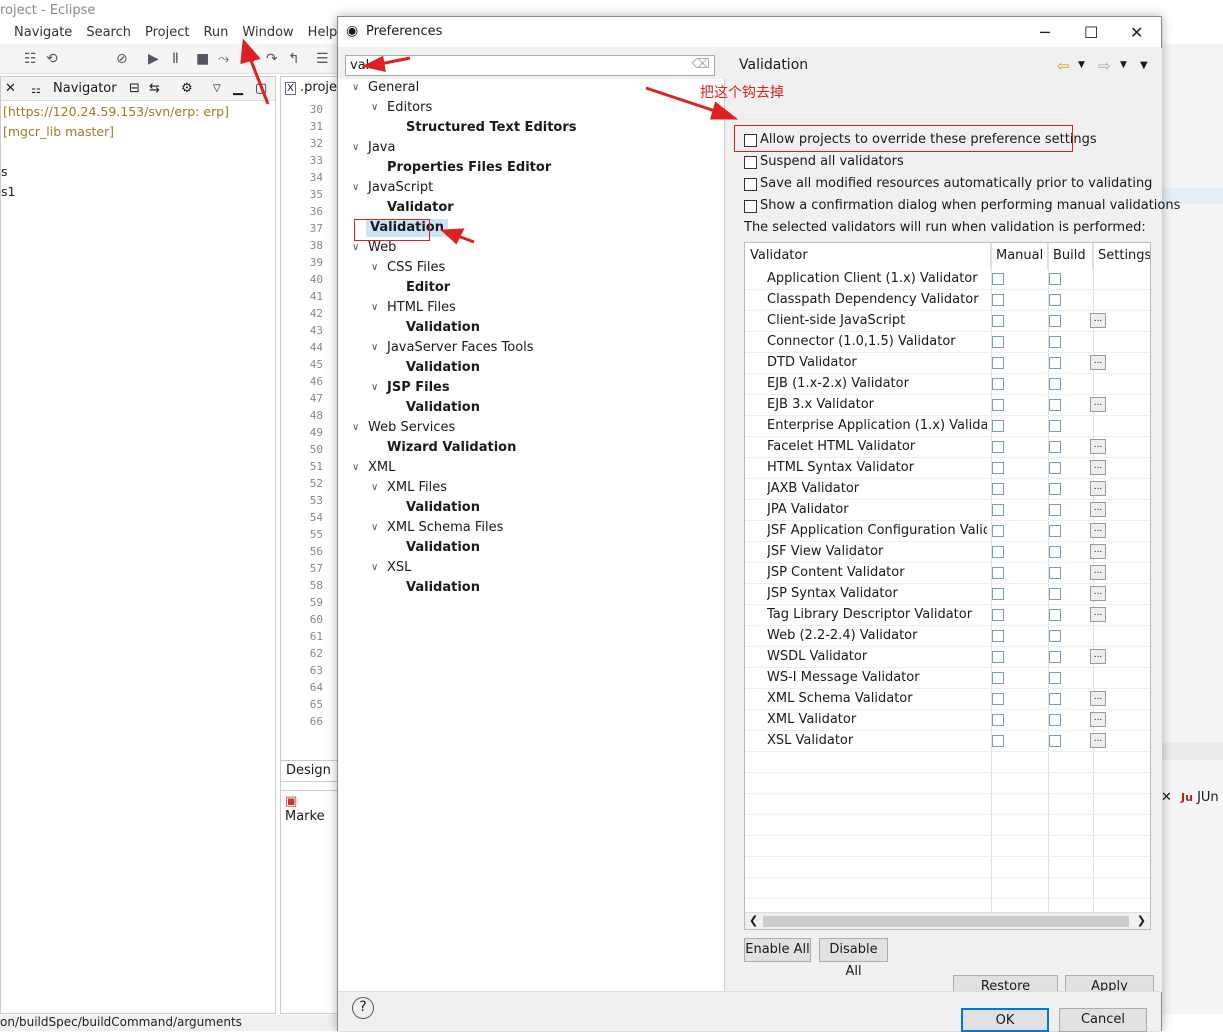 Image resolution: width=1223 pixels, height=1032 pixels. What do you see at coordinates (489, 141) in the screenshot?
I see `annotation-arrows` at bounding box center [489, 141].